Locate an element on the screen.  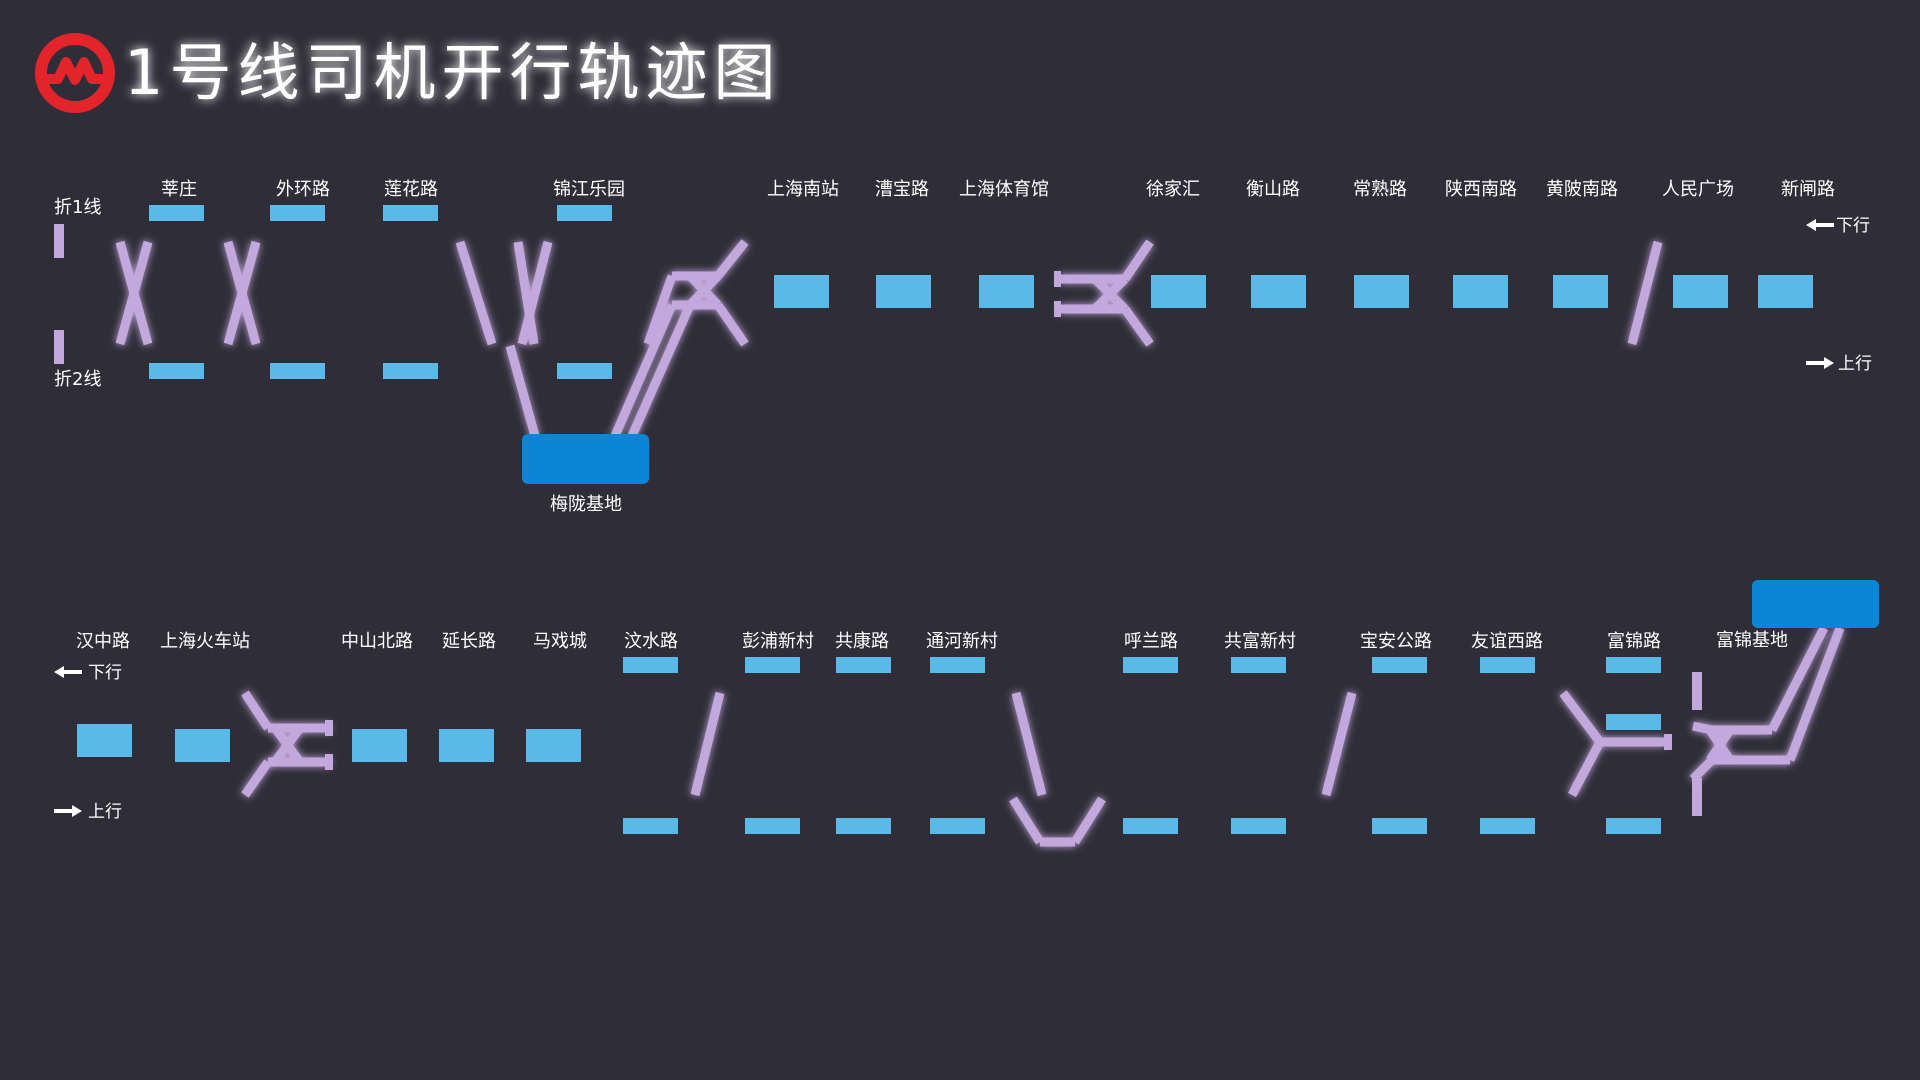
station-label: 马戏城 is located at coordinates (560, 641).